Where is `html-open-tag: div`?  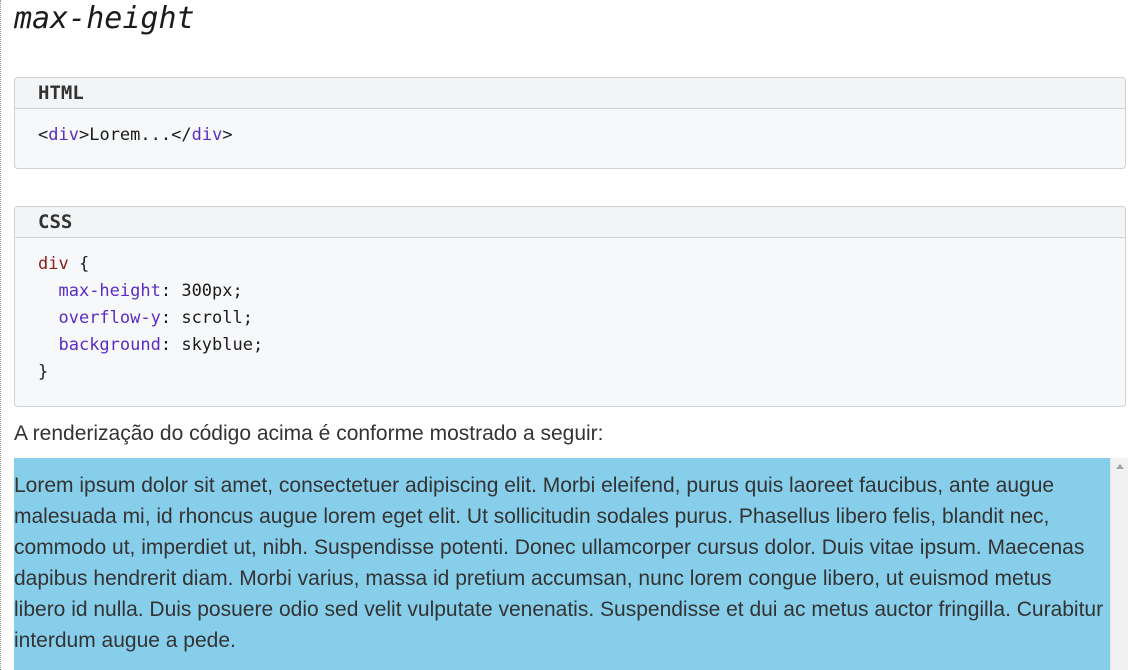
html-open-tag: div is located at coordinates (63, 135).